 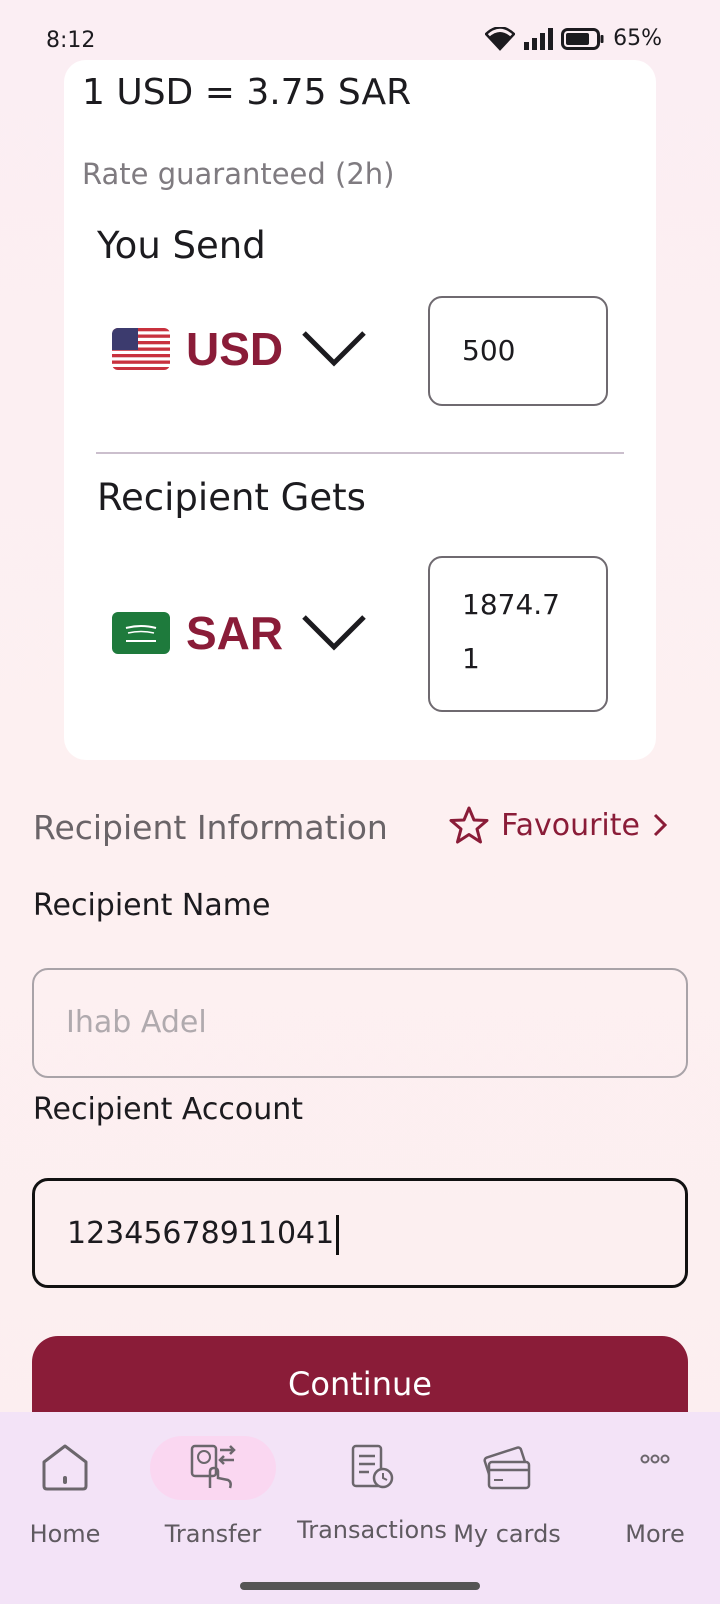 I want to click on battery-percent: 65%, so click(x=637, y=38).